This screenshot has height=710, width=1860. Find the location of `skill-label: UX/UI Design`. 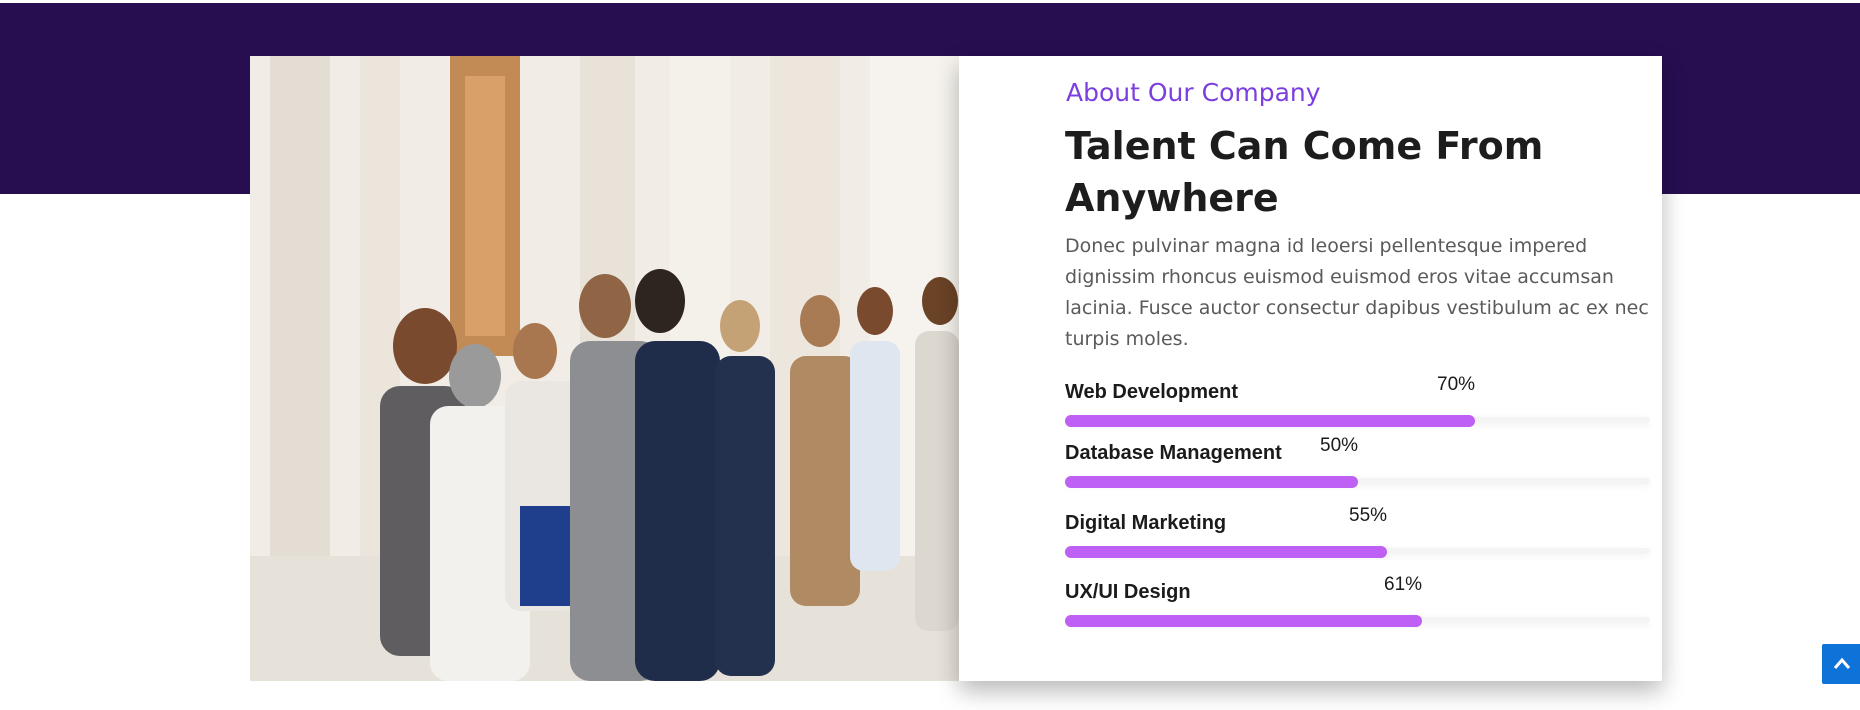

skill-label: UX/UI Design is located at coordinates (1128, 592).